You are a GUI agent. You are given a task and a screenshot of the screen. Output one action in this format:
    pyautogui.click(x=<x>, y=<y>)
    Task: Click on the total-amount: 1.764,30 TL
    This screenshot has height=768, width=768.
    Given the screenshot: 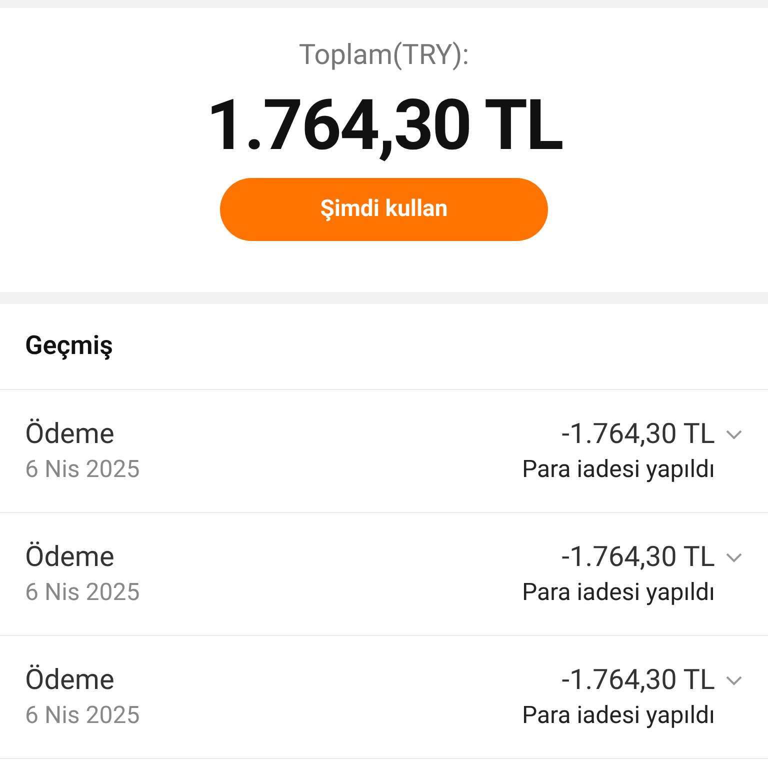 What is the action you would take?
    pyautogui.click(x=384, y=126)
    